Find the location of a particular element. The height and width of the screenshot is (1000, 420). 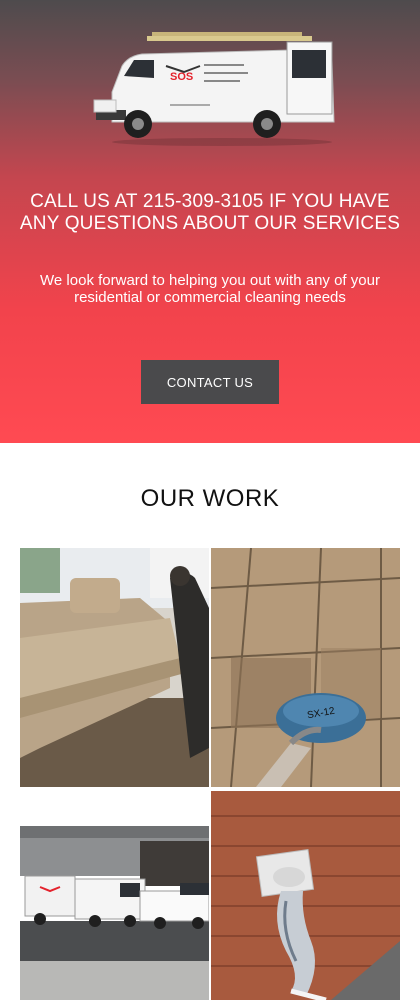

gallery-image-fleet is located at coordinates (114, 895).